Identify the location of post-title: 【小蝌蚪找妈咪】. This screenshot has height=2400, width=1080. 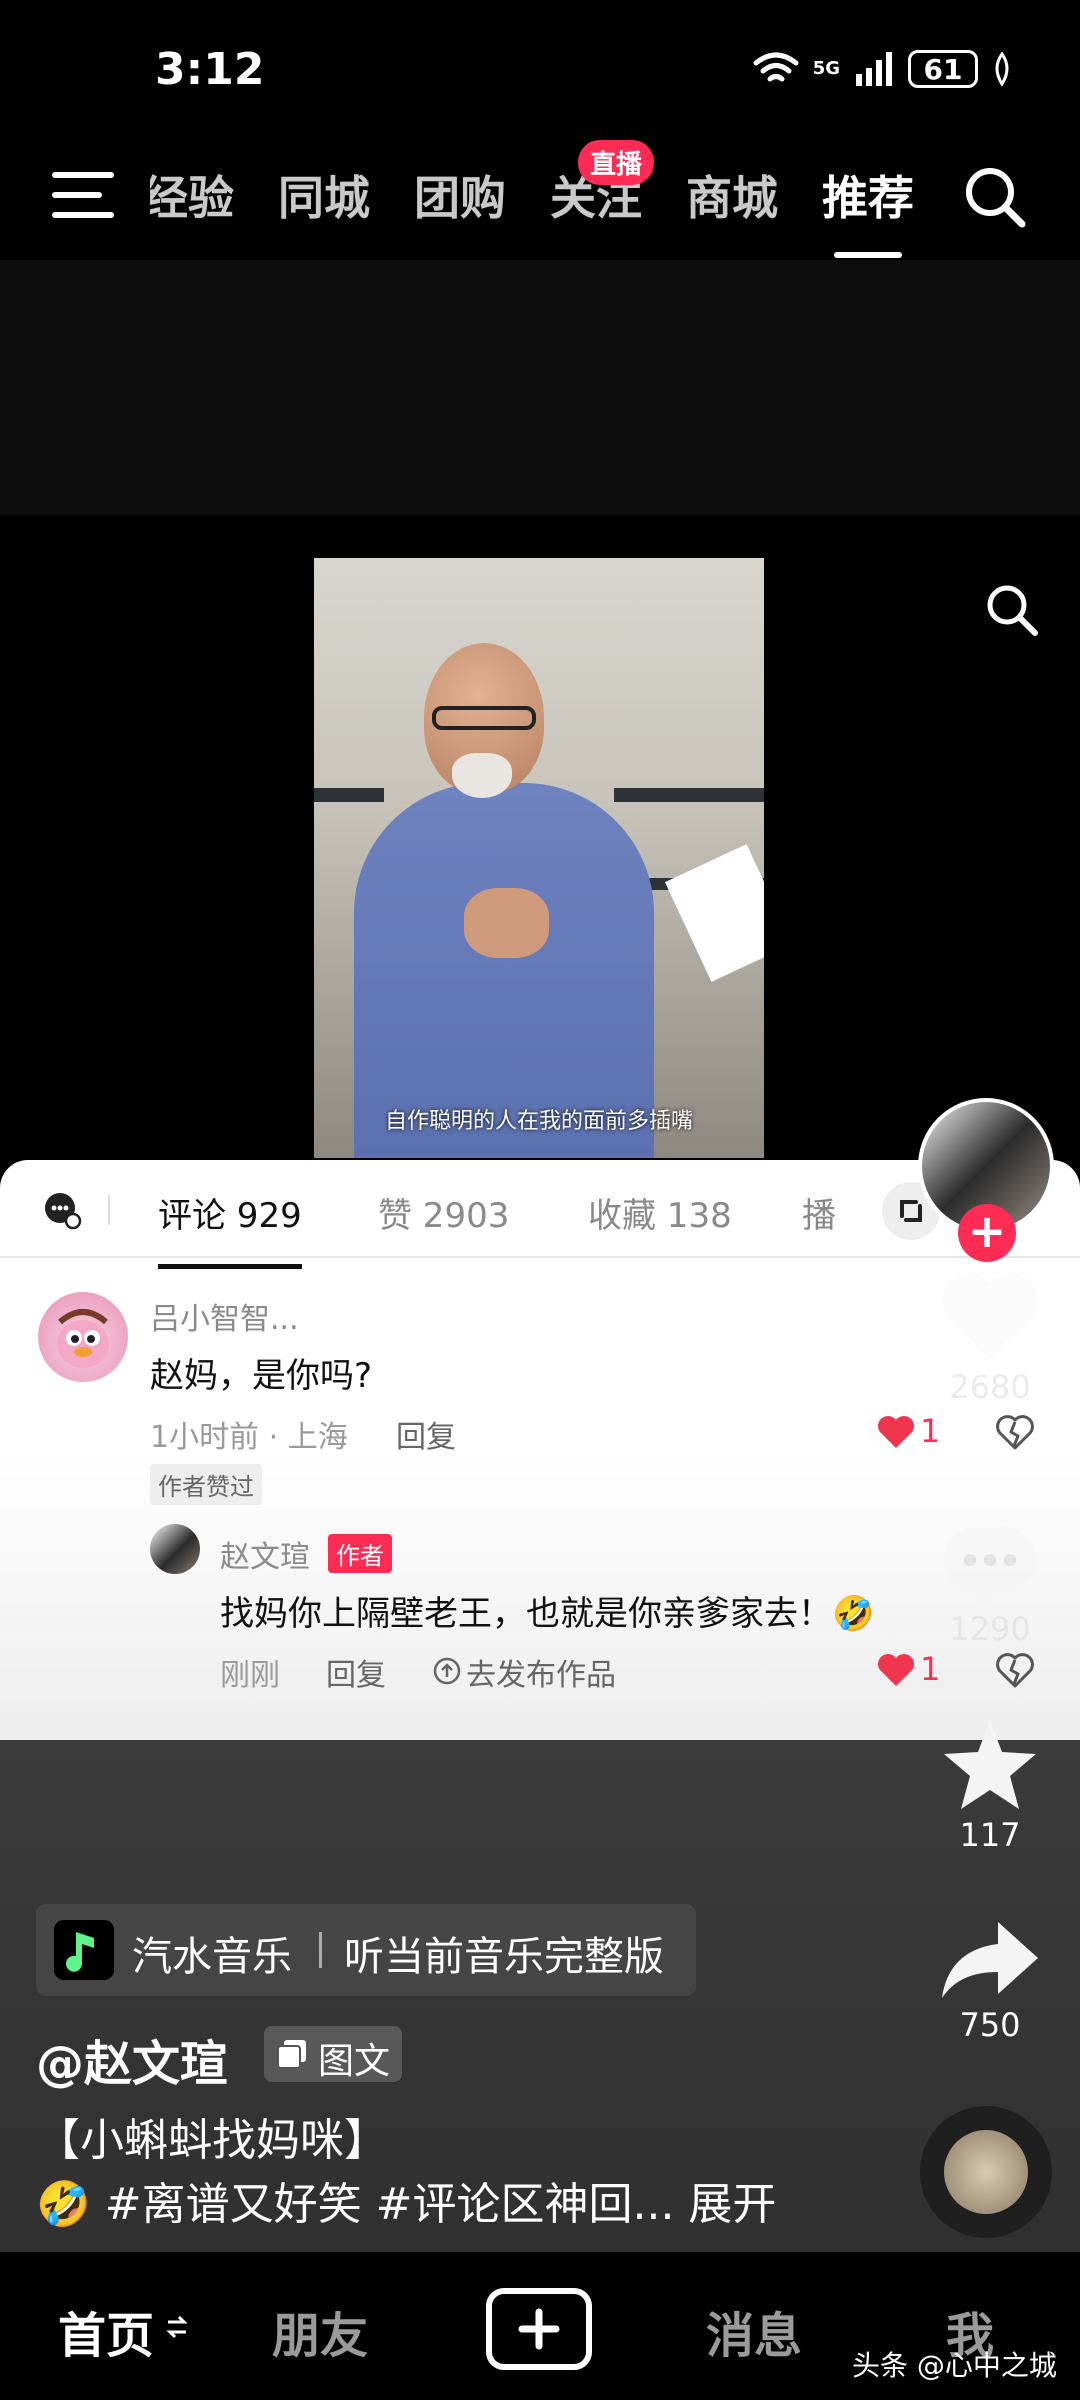
(212, 2140).